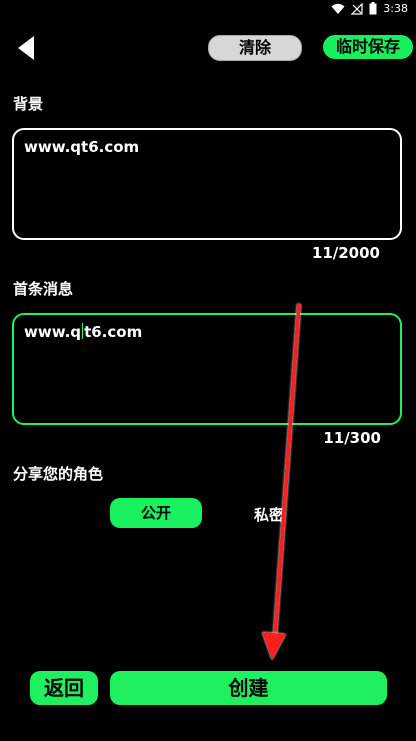 This screenshot has height=741, width=416. I want to click on chevron-left-icon, so click(26, 48).